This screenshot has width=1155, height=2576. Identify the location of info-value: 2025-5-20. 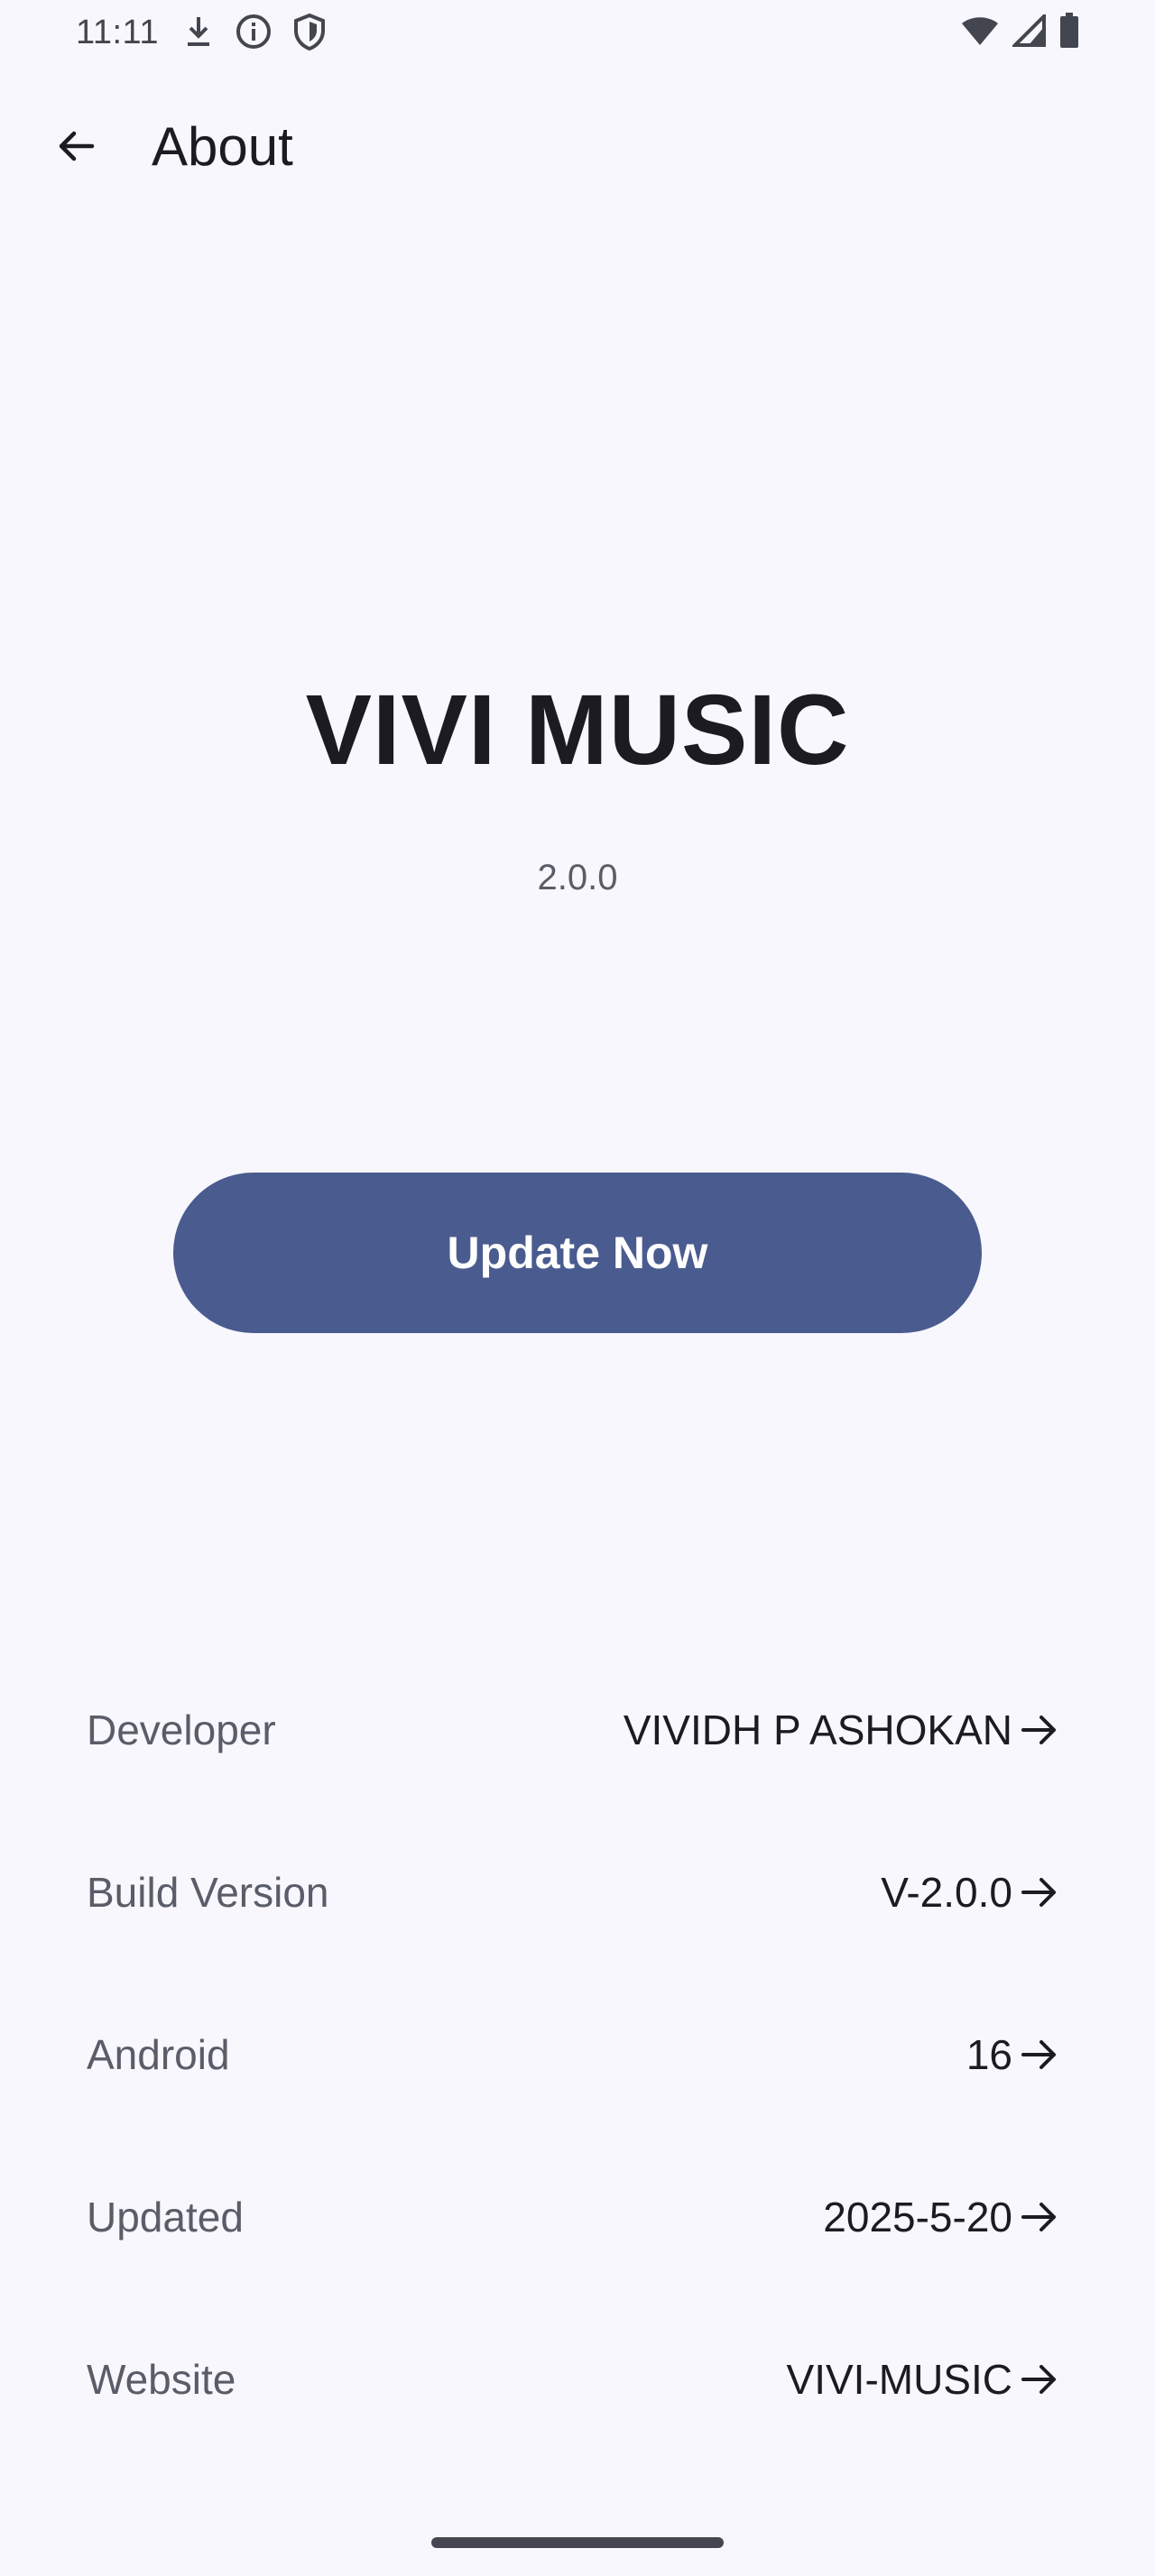
(917, 2217).